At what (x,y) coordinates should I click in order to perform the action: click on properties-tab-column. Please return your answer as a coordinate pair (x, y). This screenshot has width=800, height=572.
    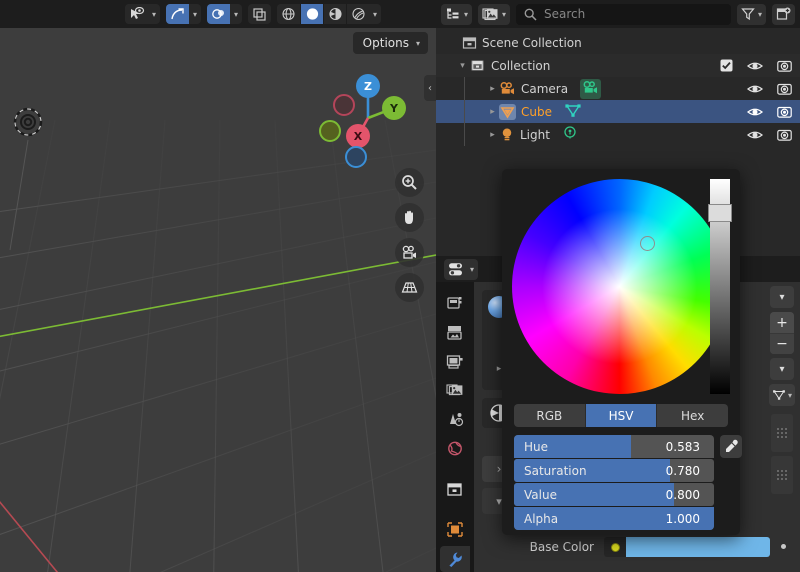
    Looking at the image, I should click on (455, 427).